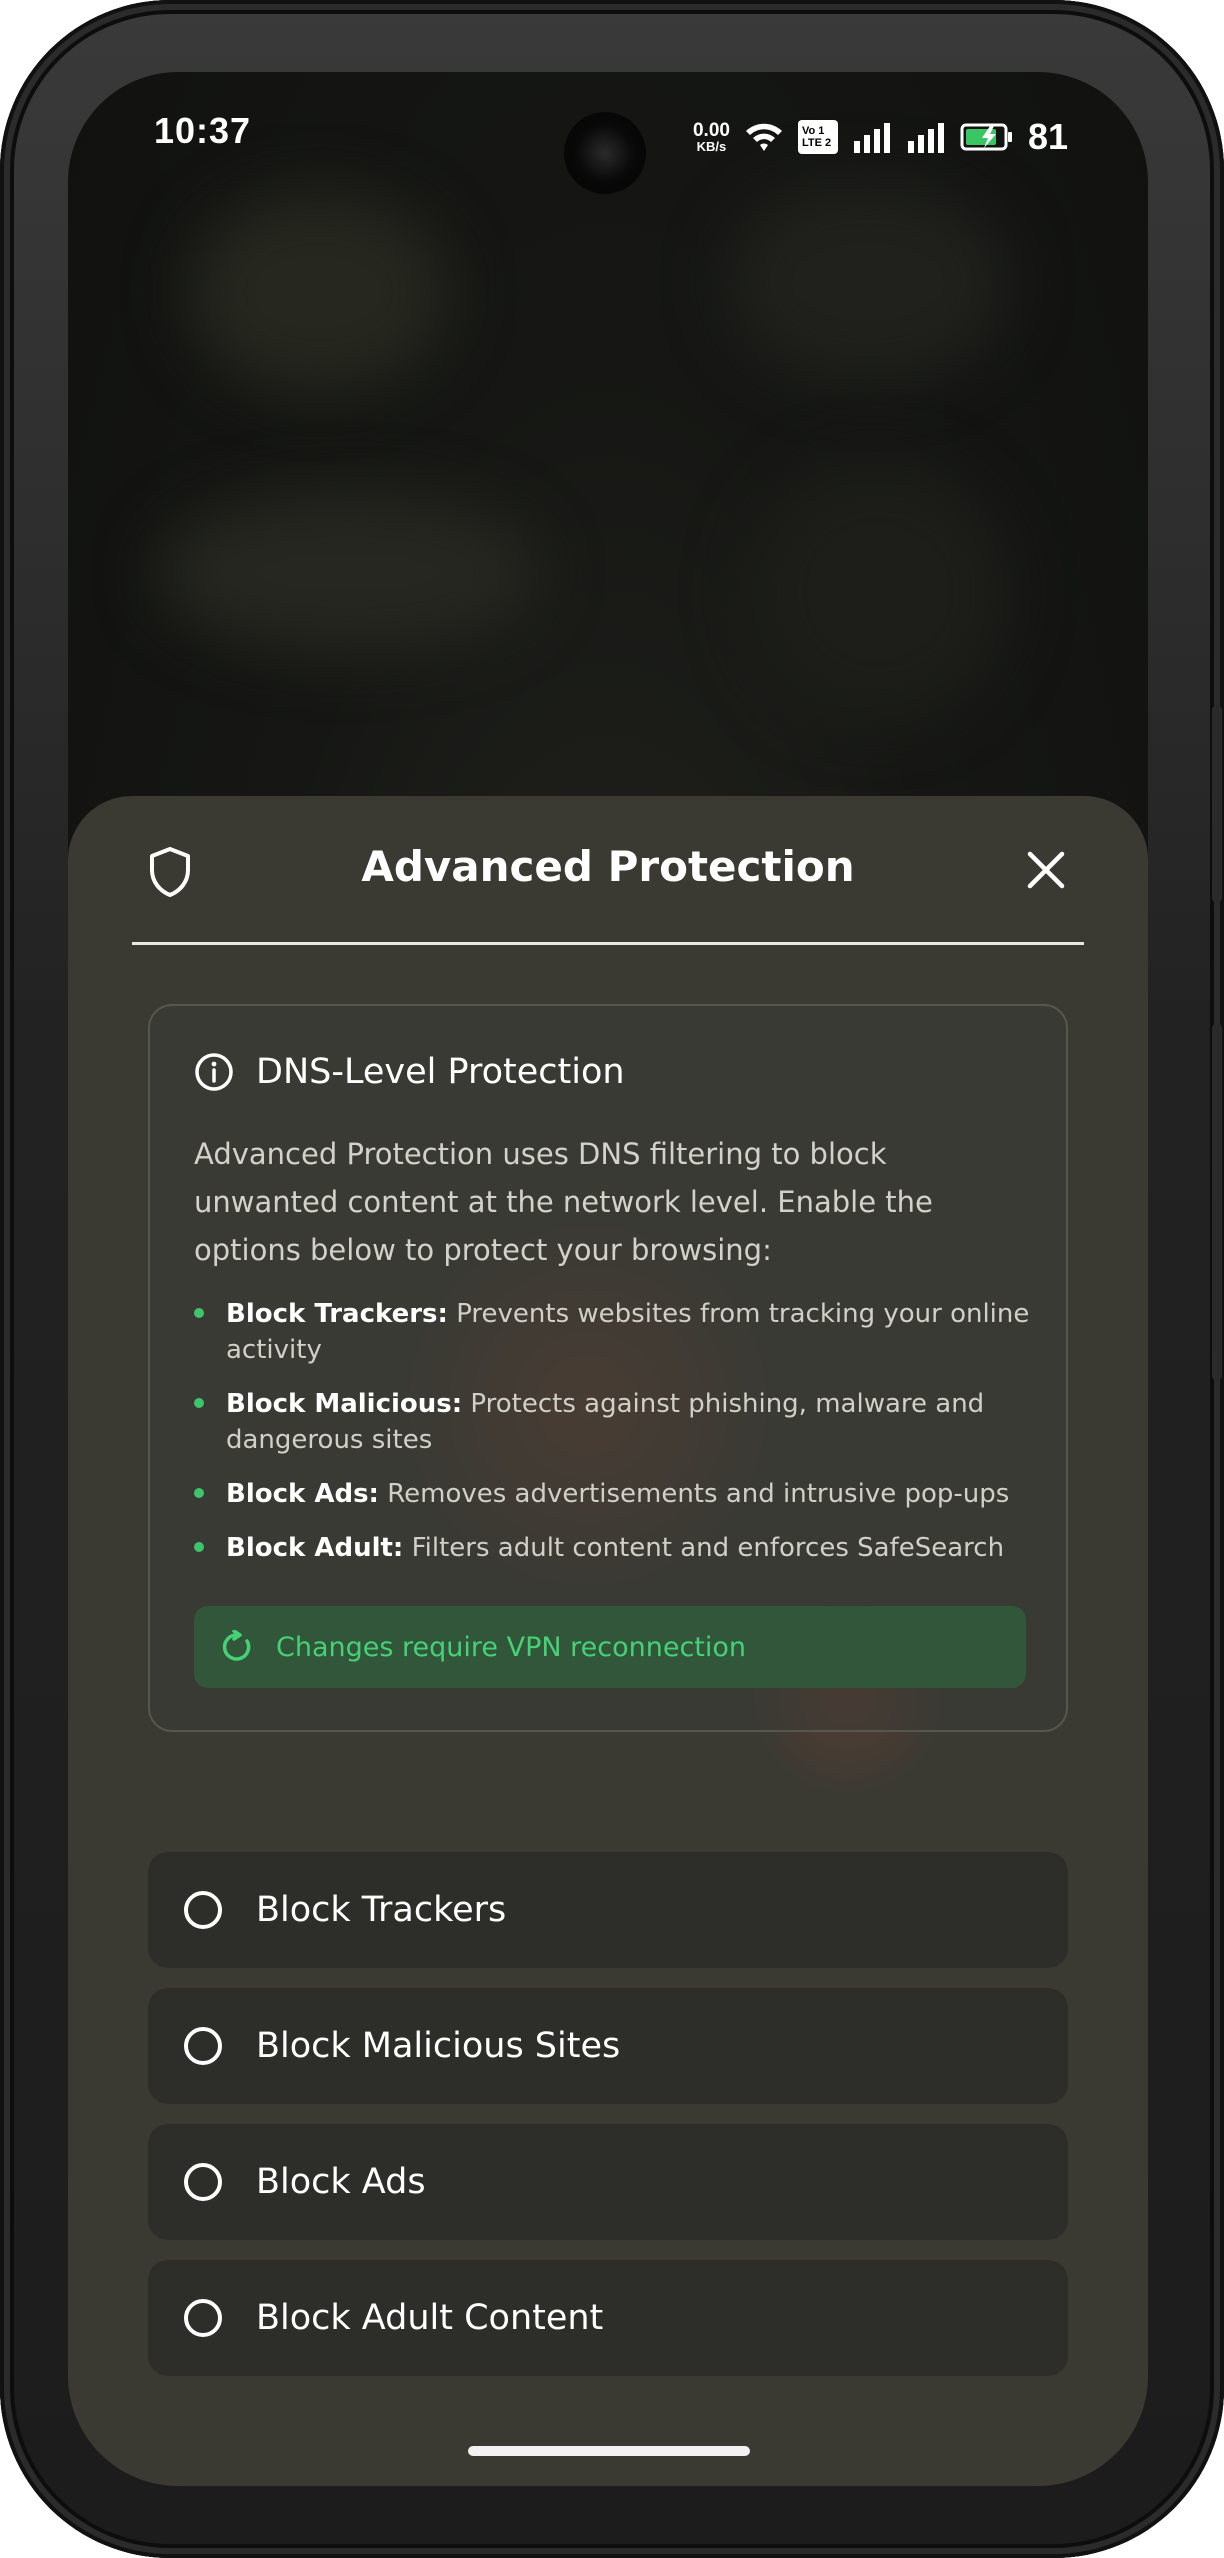  Describe the element at coordinates (1217, 1202) in the screenshot. I see `power-button` at that location.